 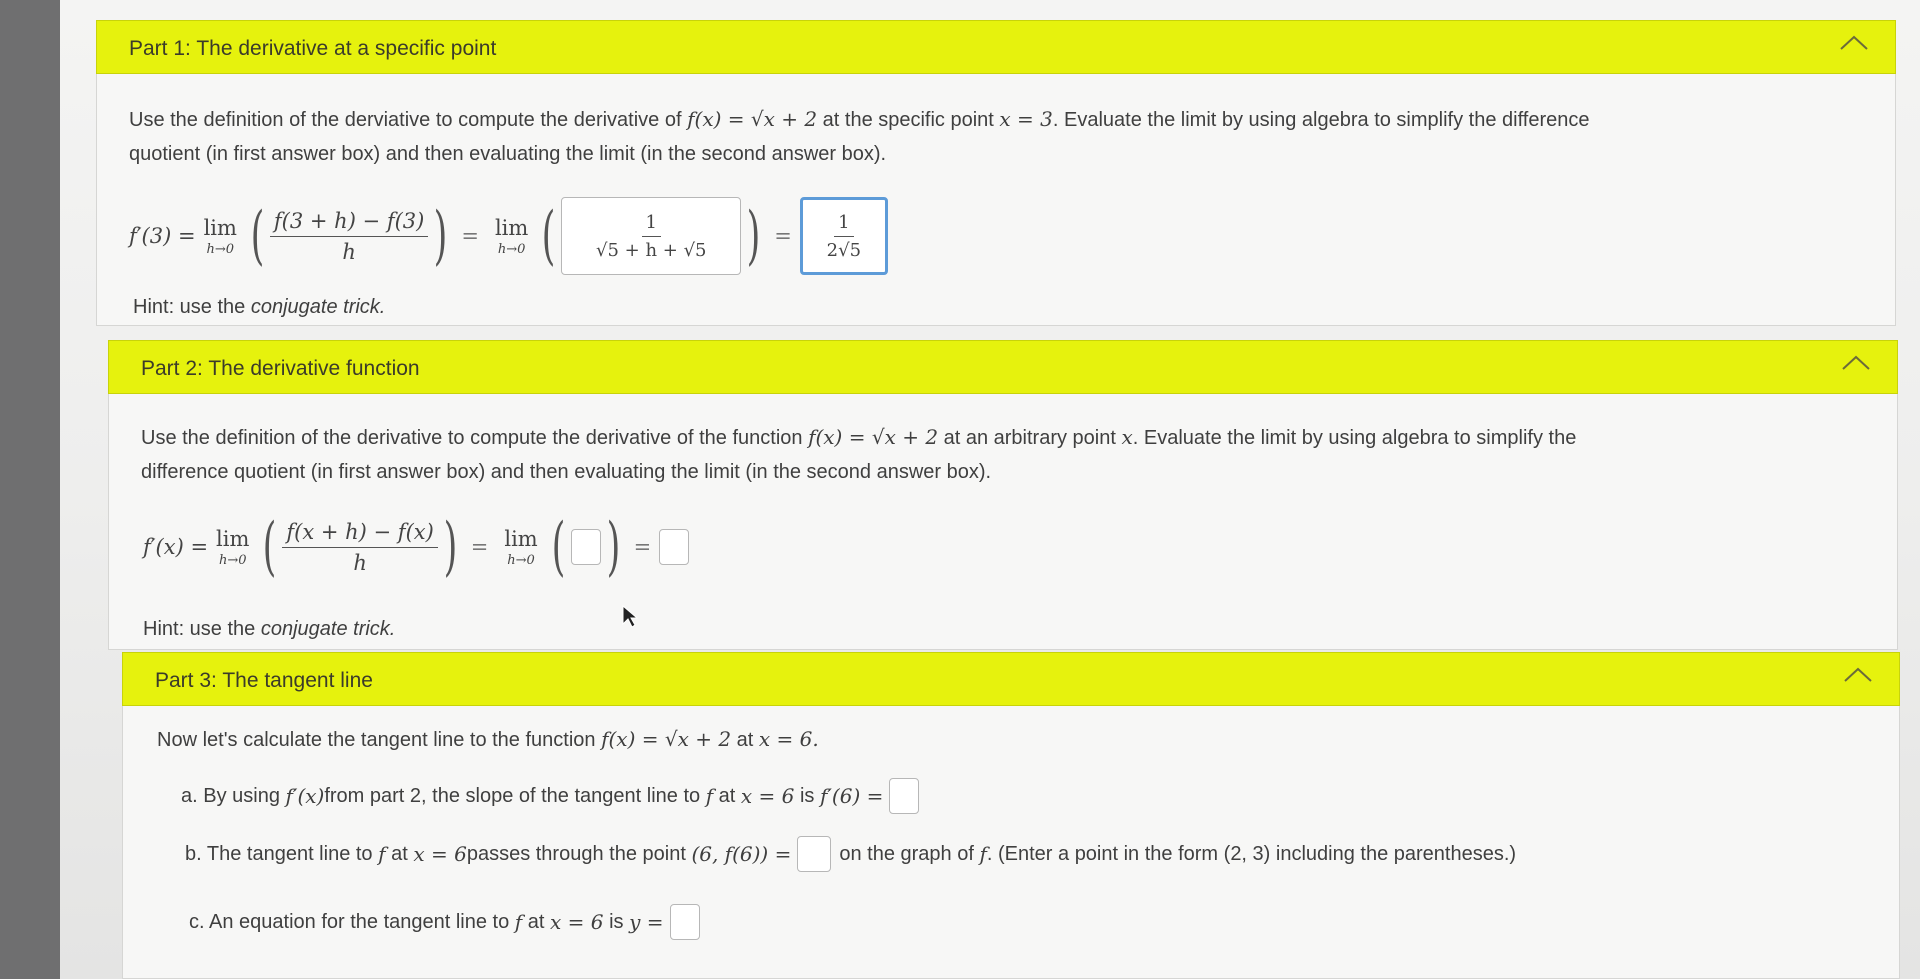 I want to click on item-b-x: x = 6, so click(x=440, y=854).